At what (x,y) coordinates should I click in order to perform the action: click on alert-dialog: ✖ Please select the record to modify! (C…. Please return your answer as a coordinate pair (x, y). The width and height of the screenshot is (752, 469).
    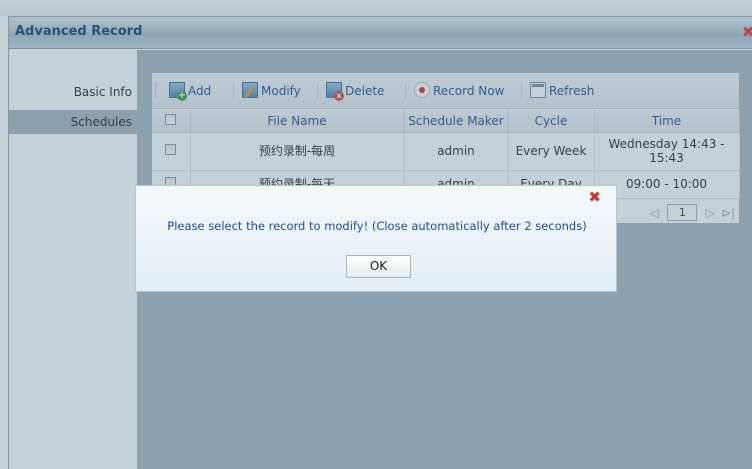
    Looking at the image, I should click on (376, 238).